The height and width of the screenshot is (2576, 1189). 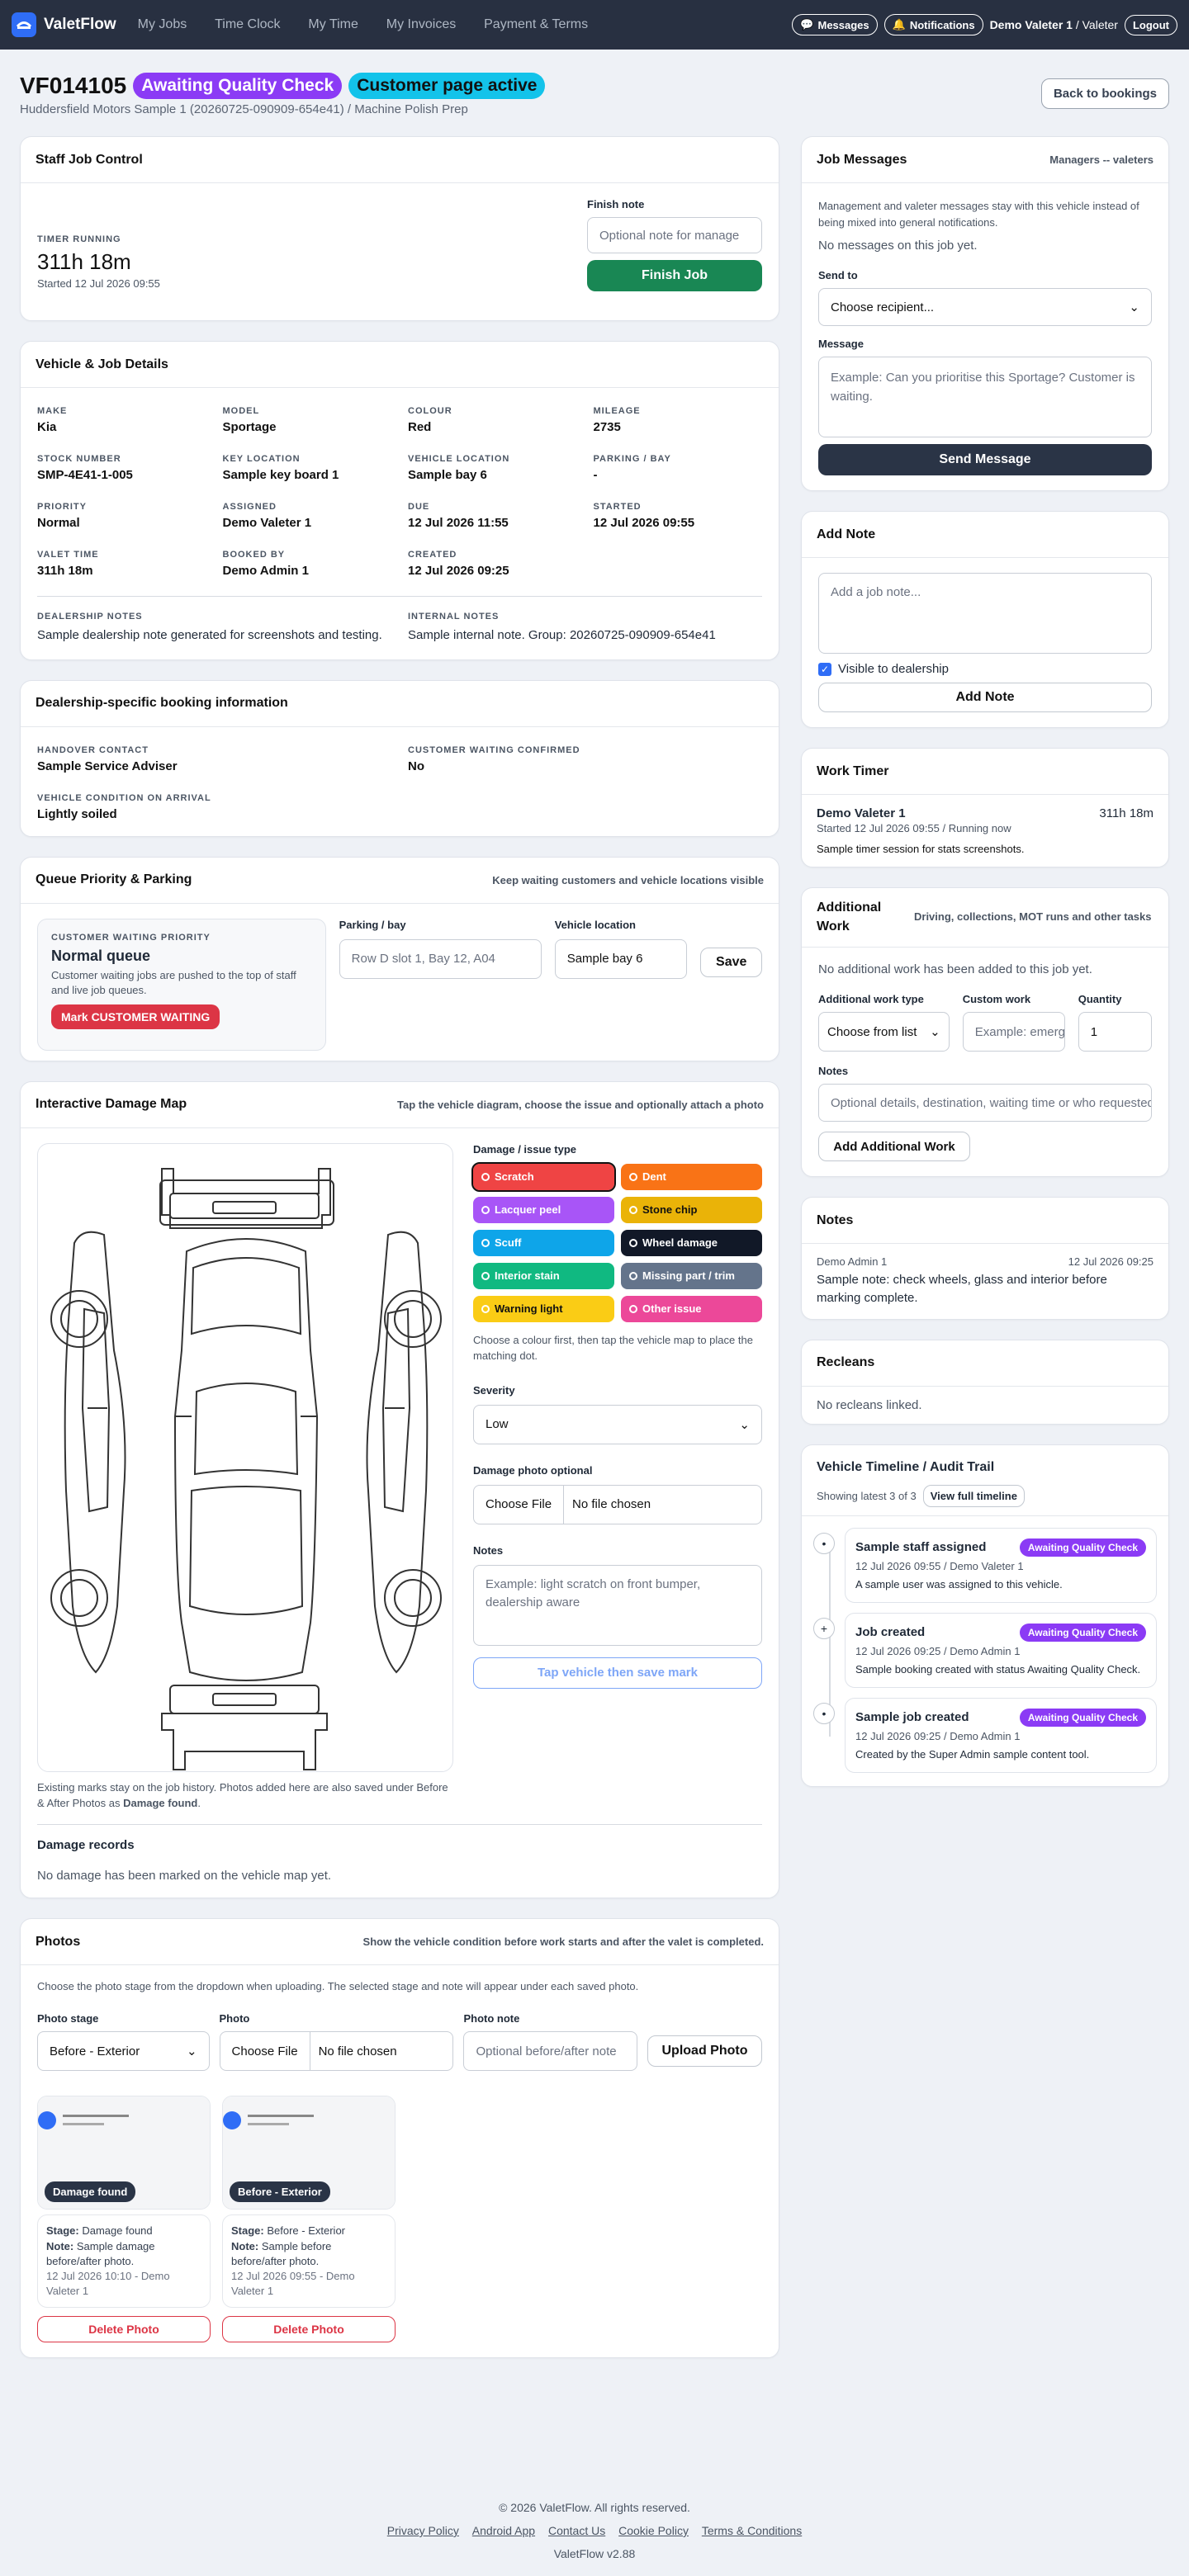 I want to click on send-message-button: Send Message, so click(x=985, y=459).